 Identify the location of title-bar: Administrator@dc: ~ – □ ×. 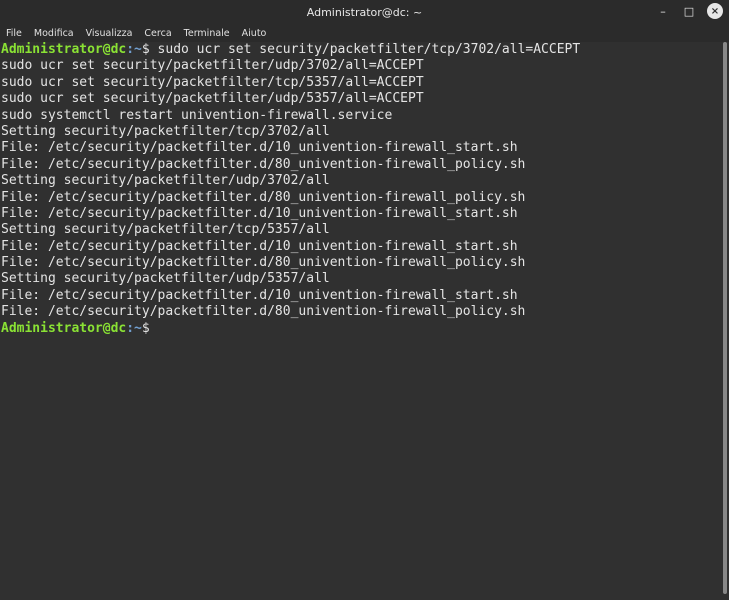
(364, 12).